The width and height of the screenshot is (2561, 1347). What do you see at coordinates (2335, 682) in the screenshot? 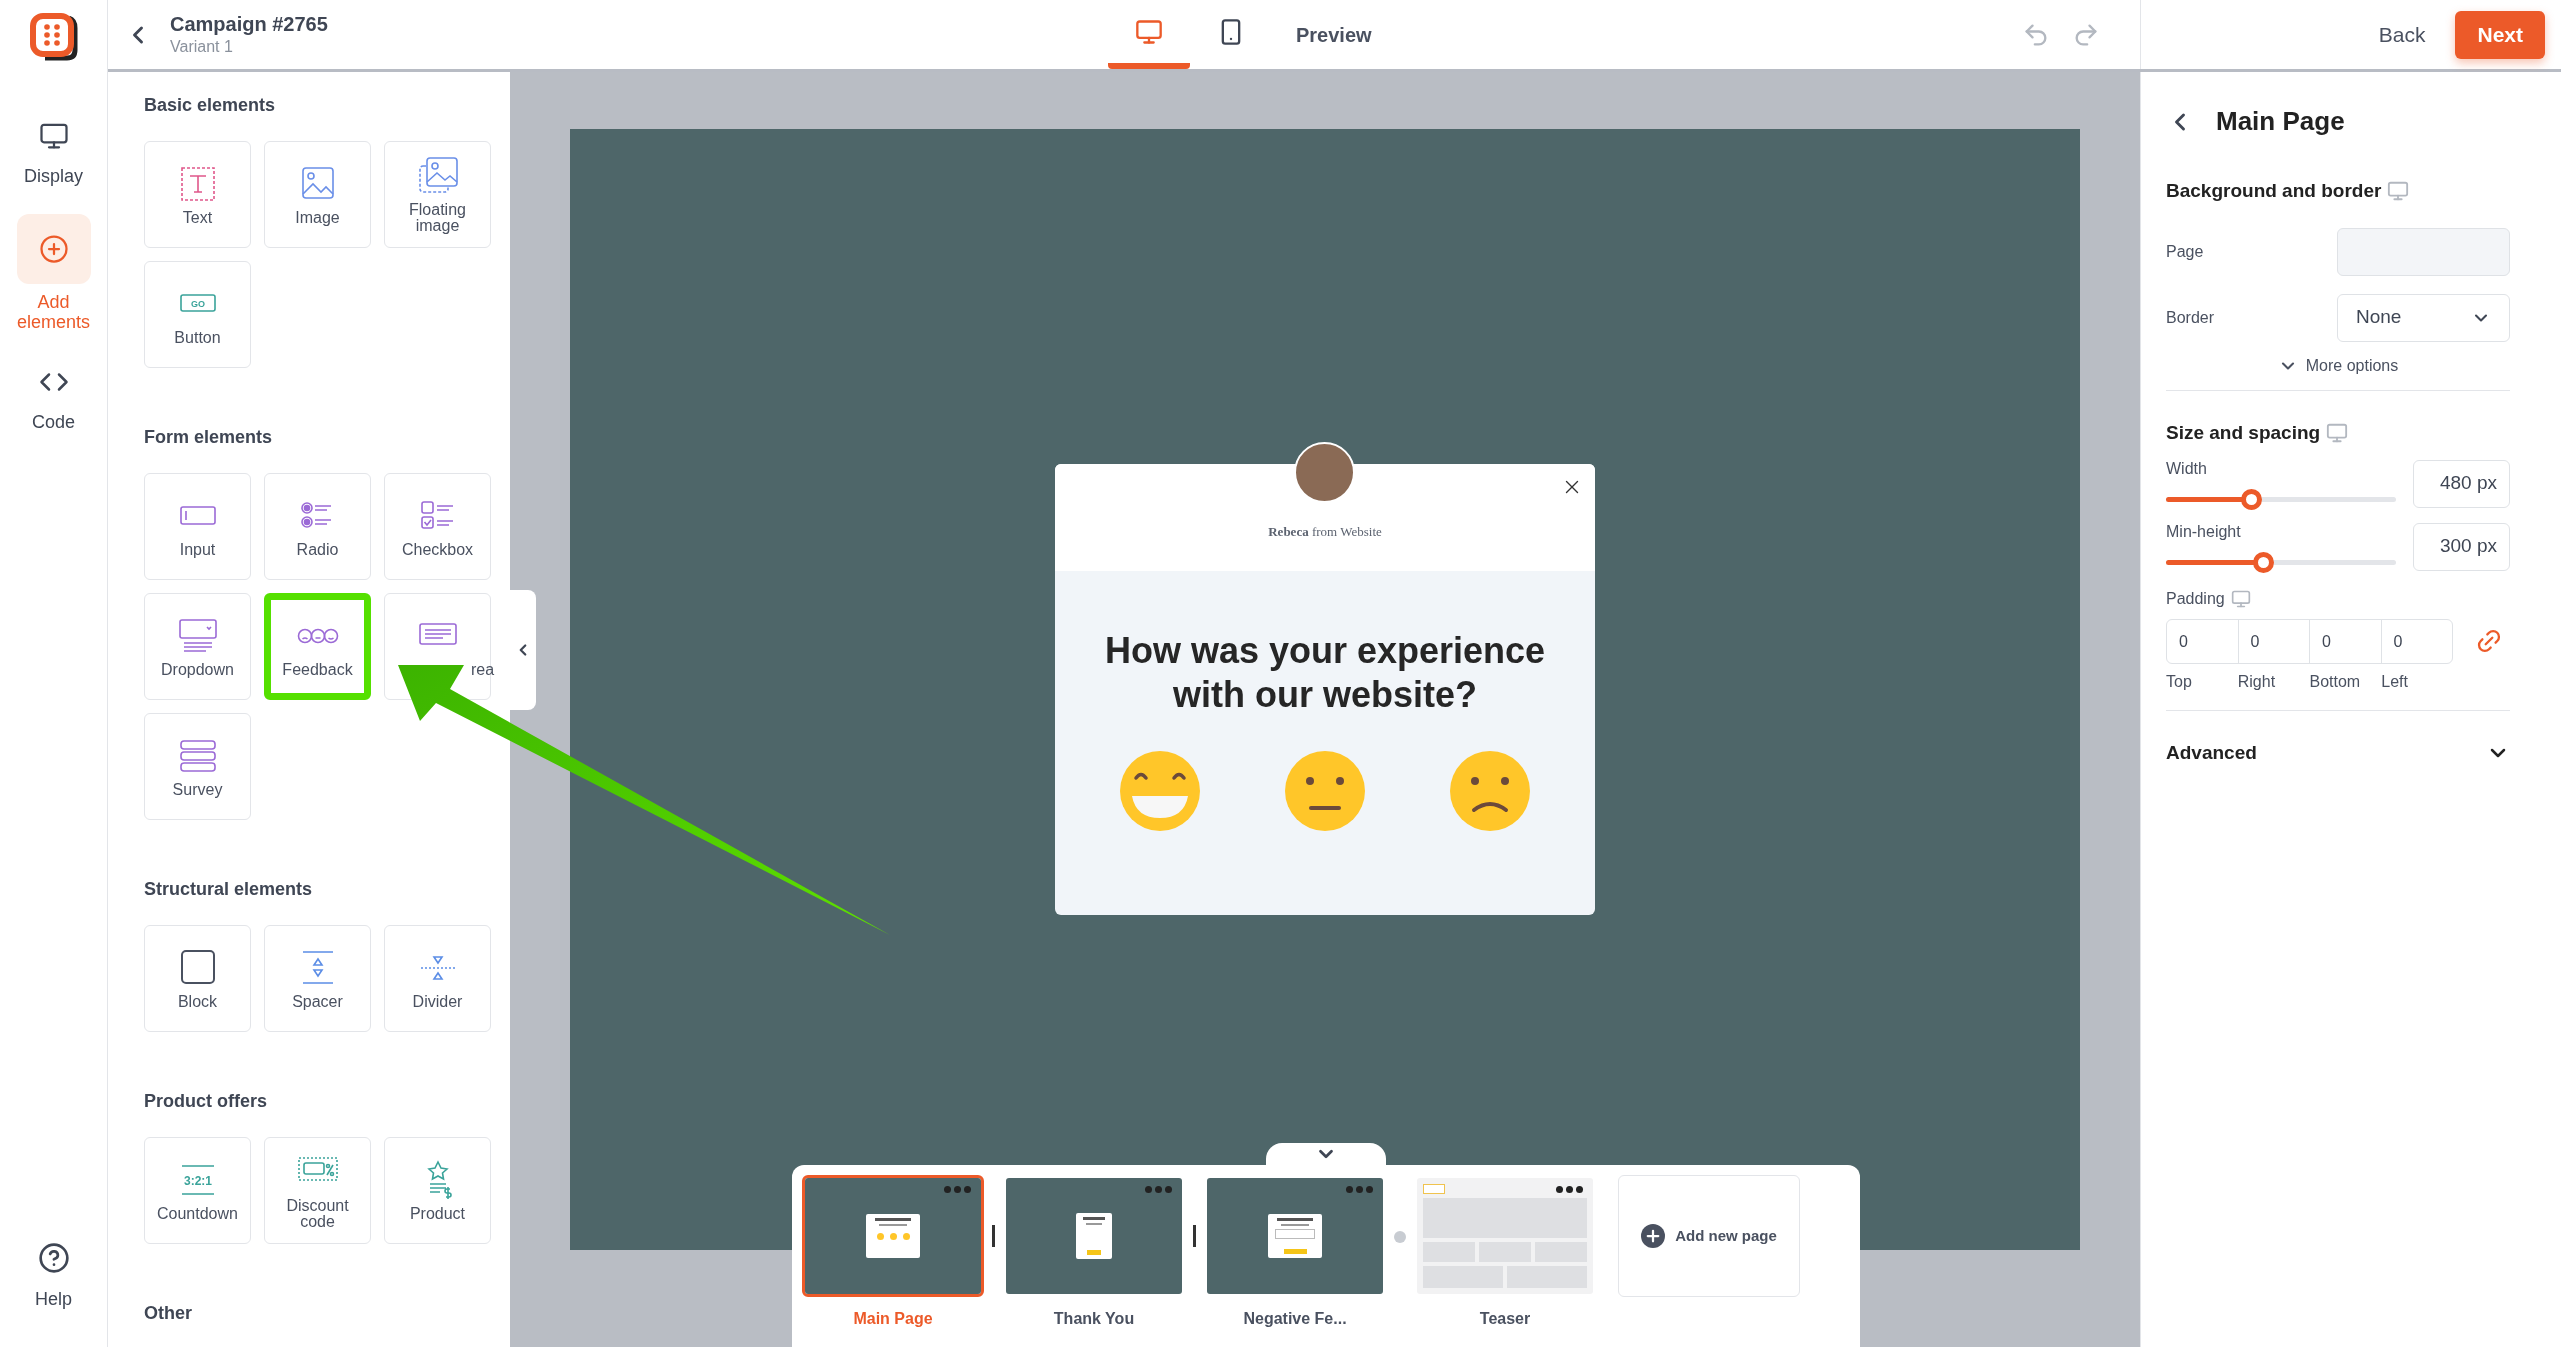
I see `padding-label: Bottom` at bounding box center [2335, 682].